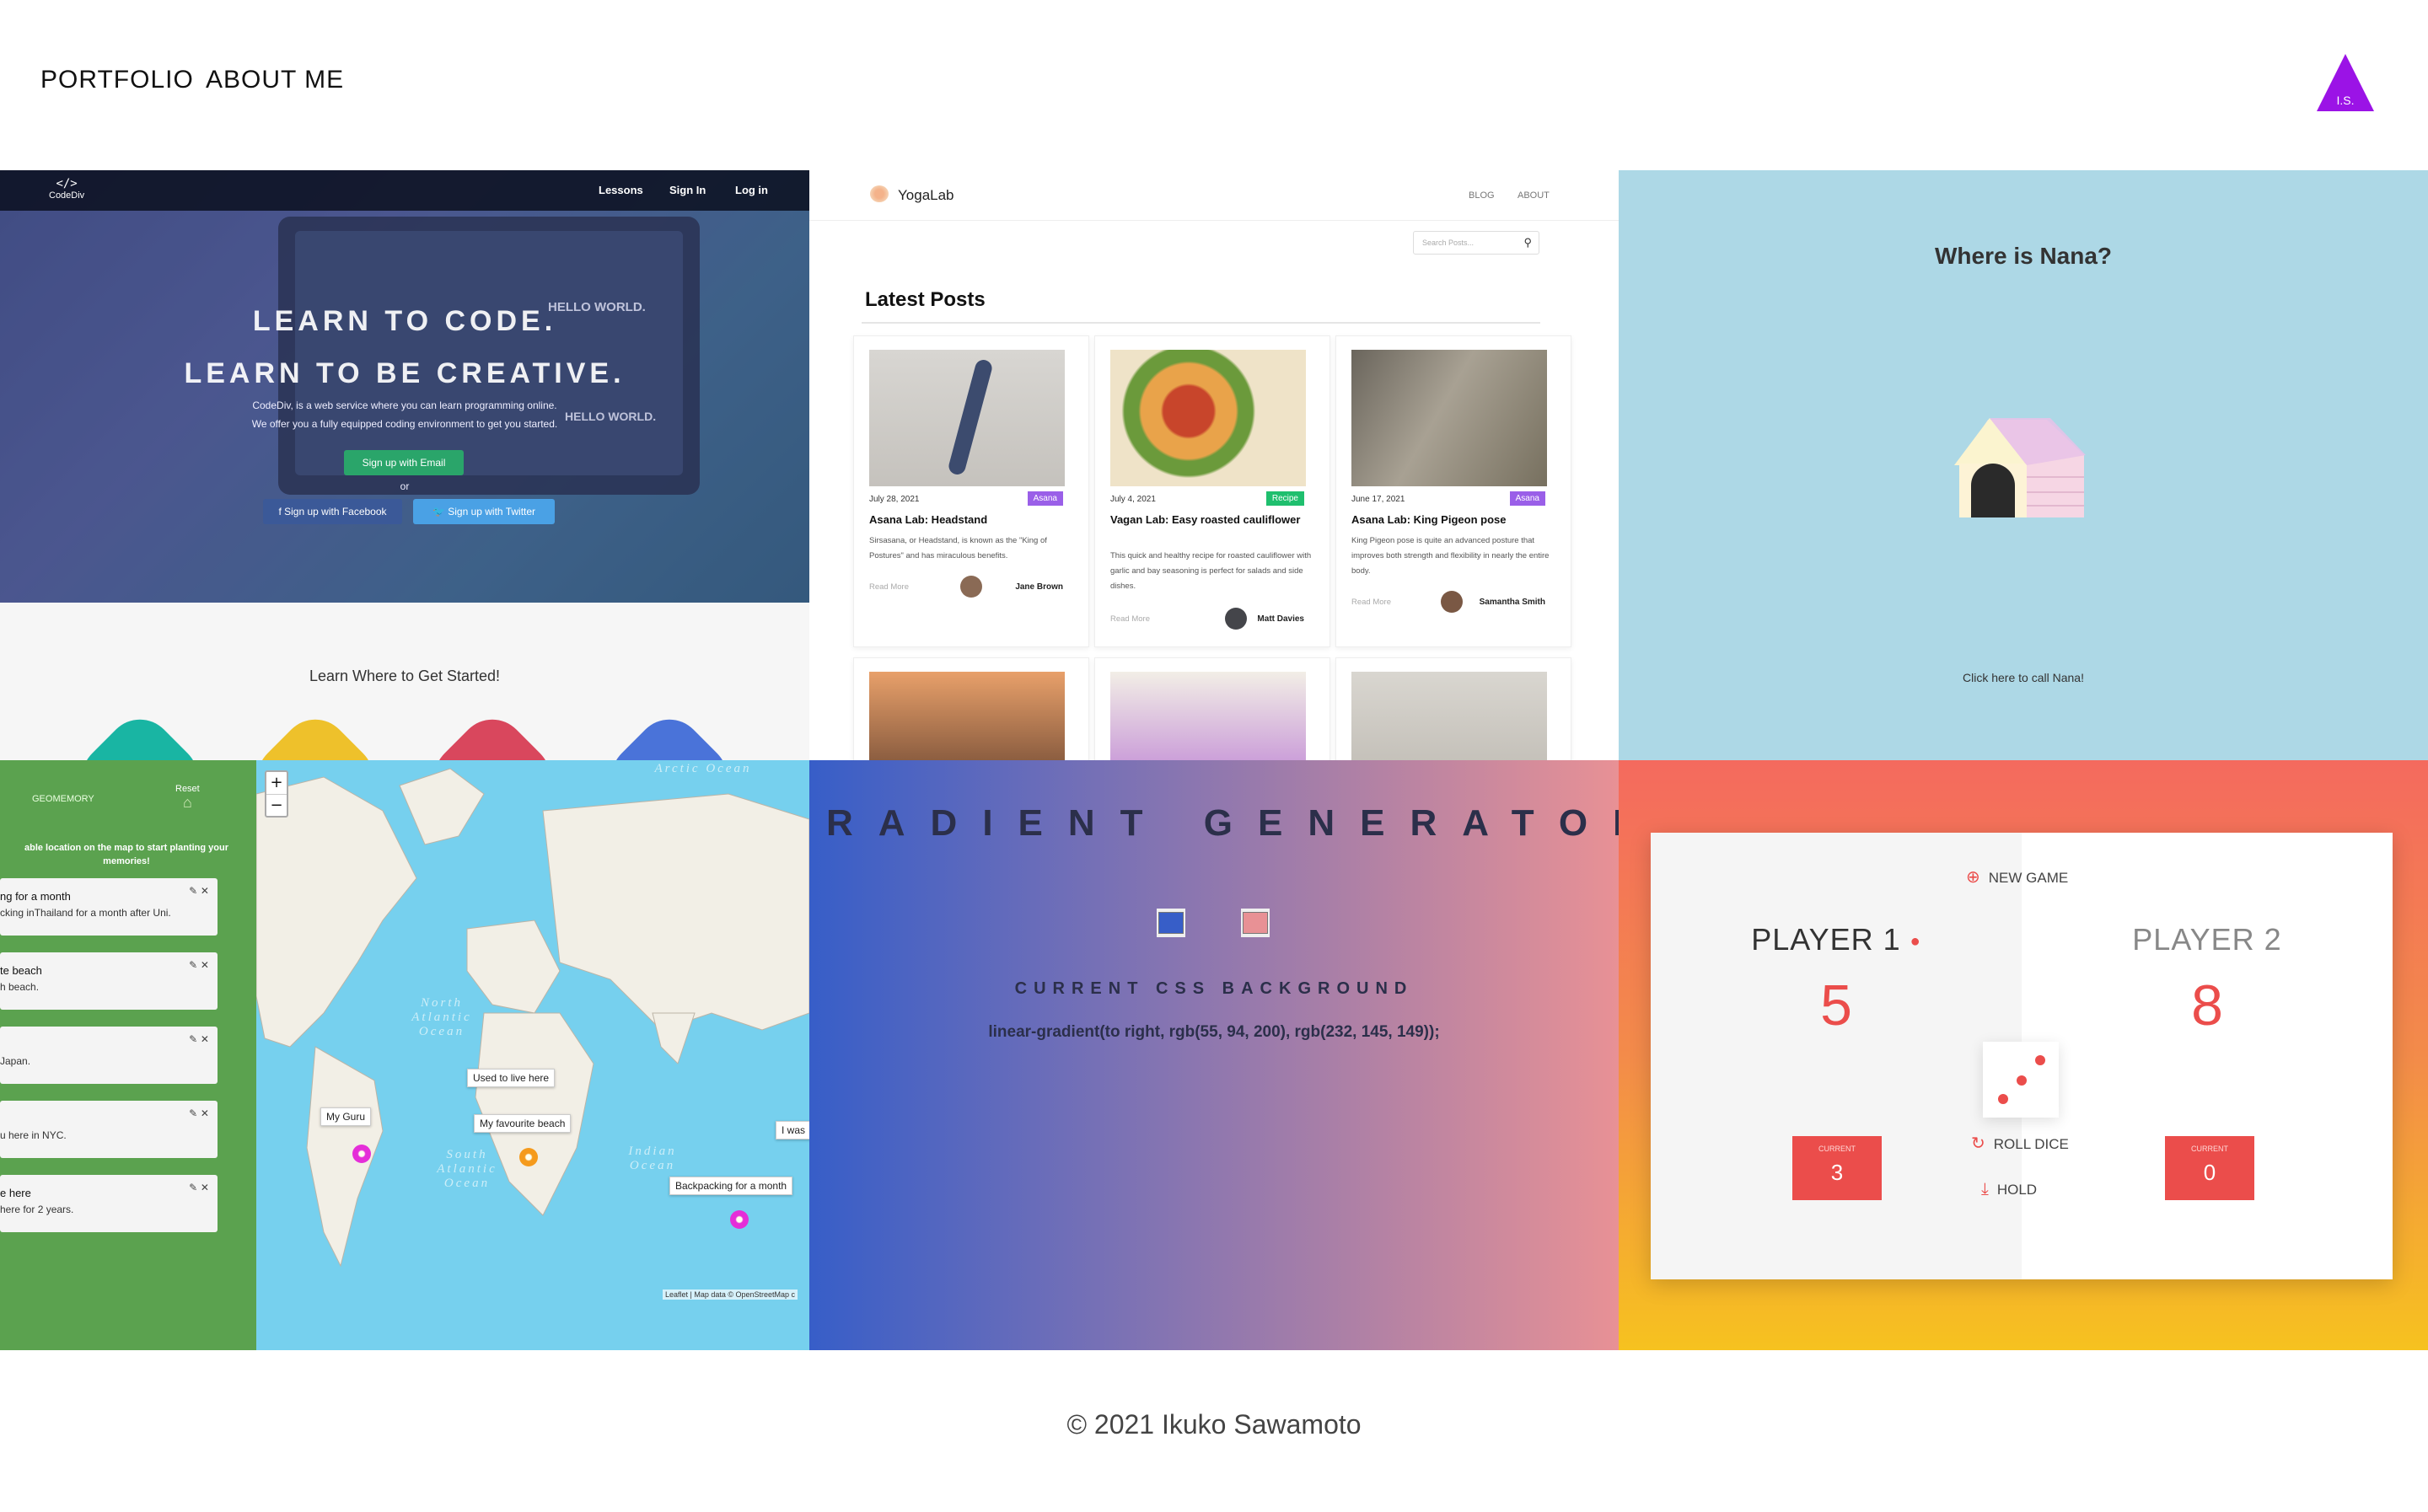 The width and height of the screenshot is (2428, 1512). Describe the element at coordinates (792, 1130) in the screenshot. I see `memory-popup: I was` at that location.